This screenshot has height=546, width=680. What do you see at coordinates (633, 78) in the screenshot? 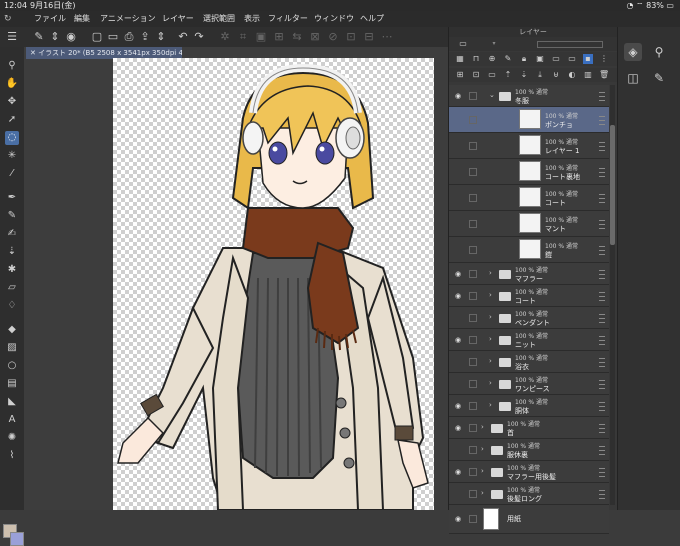
I see `layer-property-icon: ◫` at bounding box center [633, 78].